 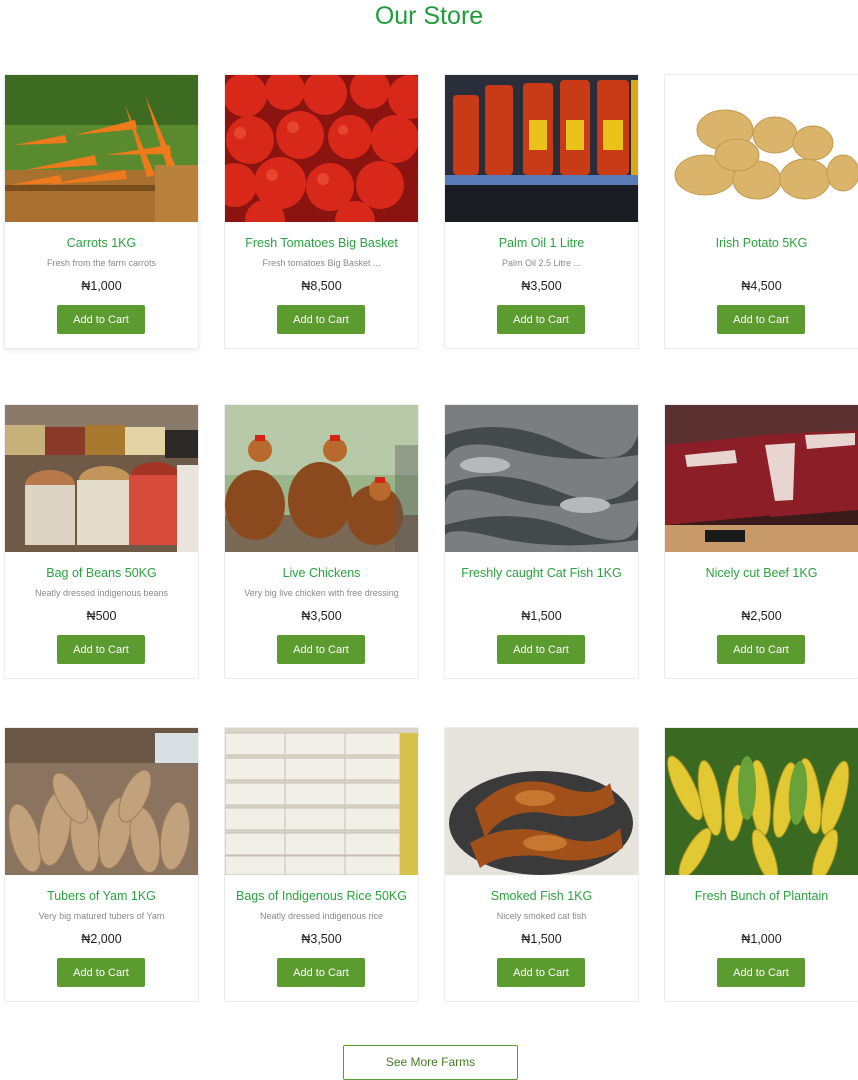 What do you see at coordinates (101, 243) in the screenshot?
I see `product-name: Carrots 1KG` at bounding box center [101, 243].